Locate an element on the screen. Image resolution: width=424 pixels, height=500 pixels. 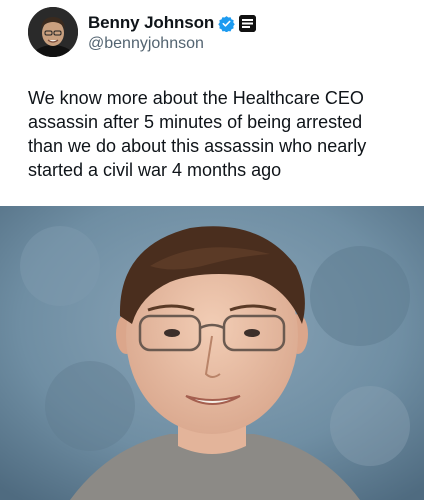
tweet-header: Benny Johnson @bennyjohnson is located at coordinates (218, 34).